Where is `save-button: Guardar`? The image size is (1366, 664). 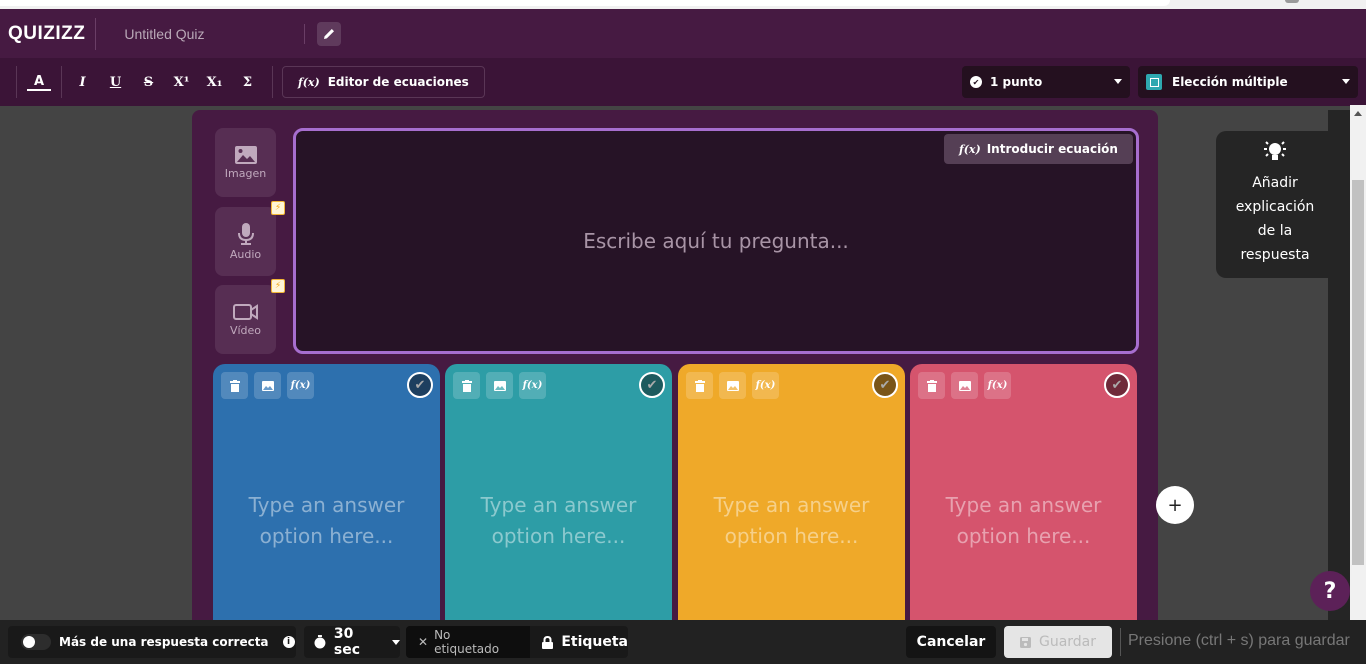
save-button: Guardar is located at coordinates (1058, 642).